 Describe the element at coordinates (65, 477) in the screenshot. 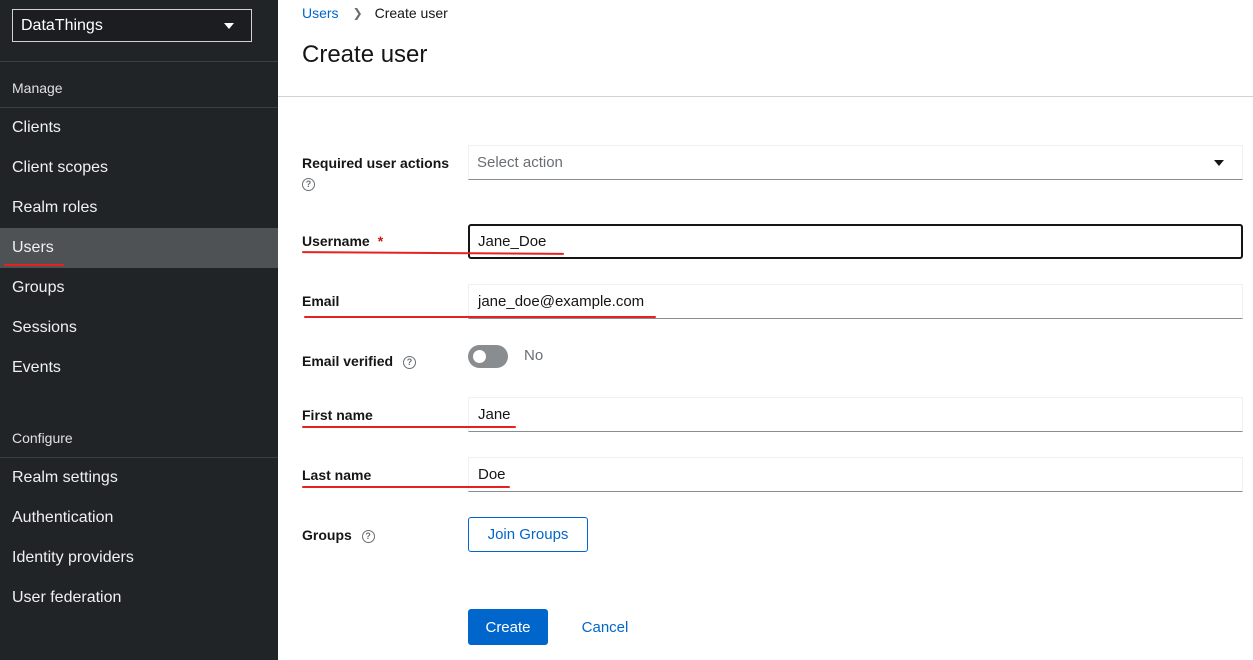

I see `sidebar-item-label: Realm settings` at that location.